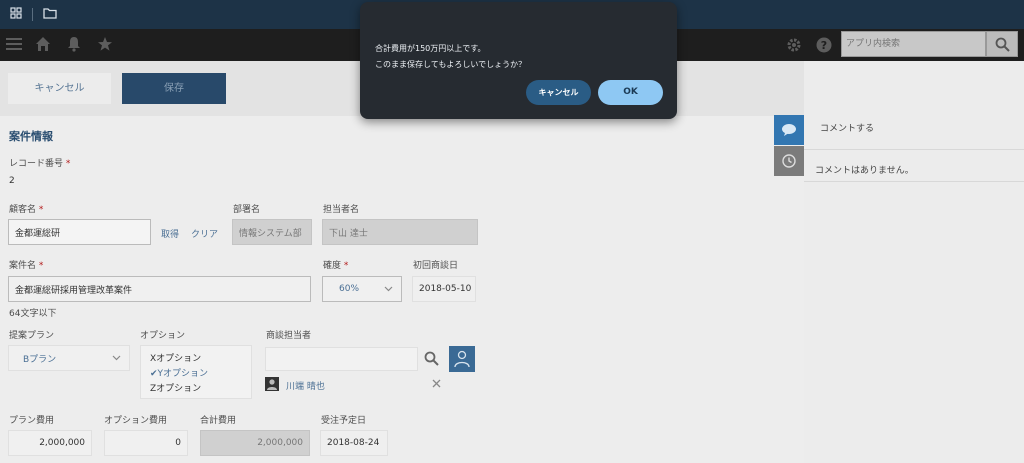  Describe the element at coordinates (847, 127) in the screenshot. I see `comment-prompt: コメントする` at that location.